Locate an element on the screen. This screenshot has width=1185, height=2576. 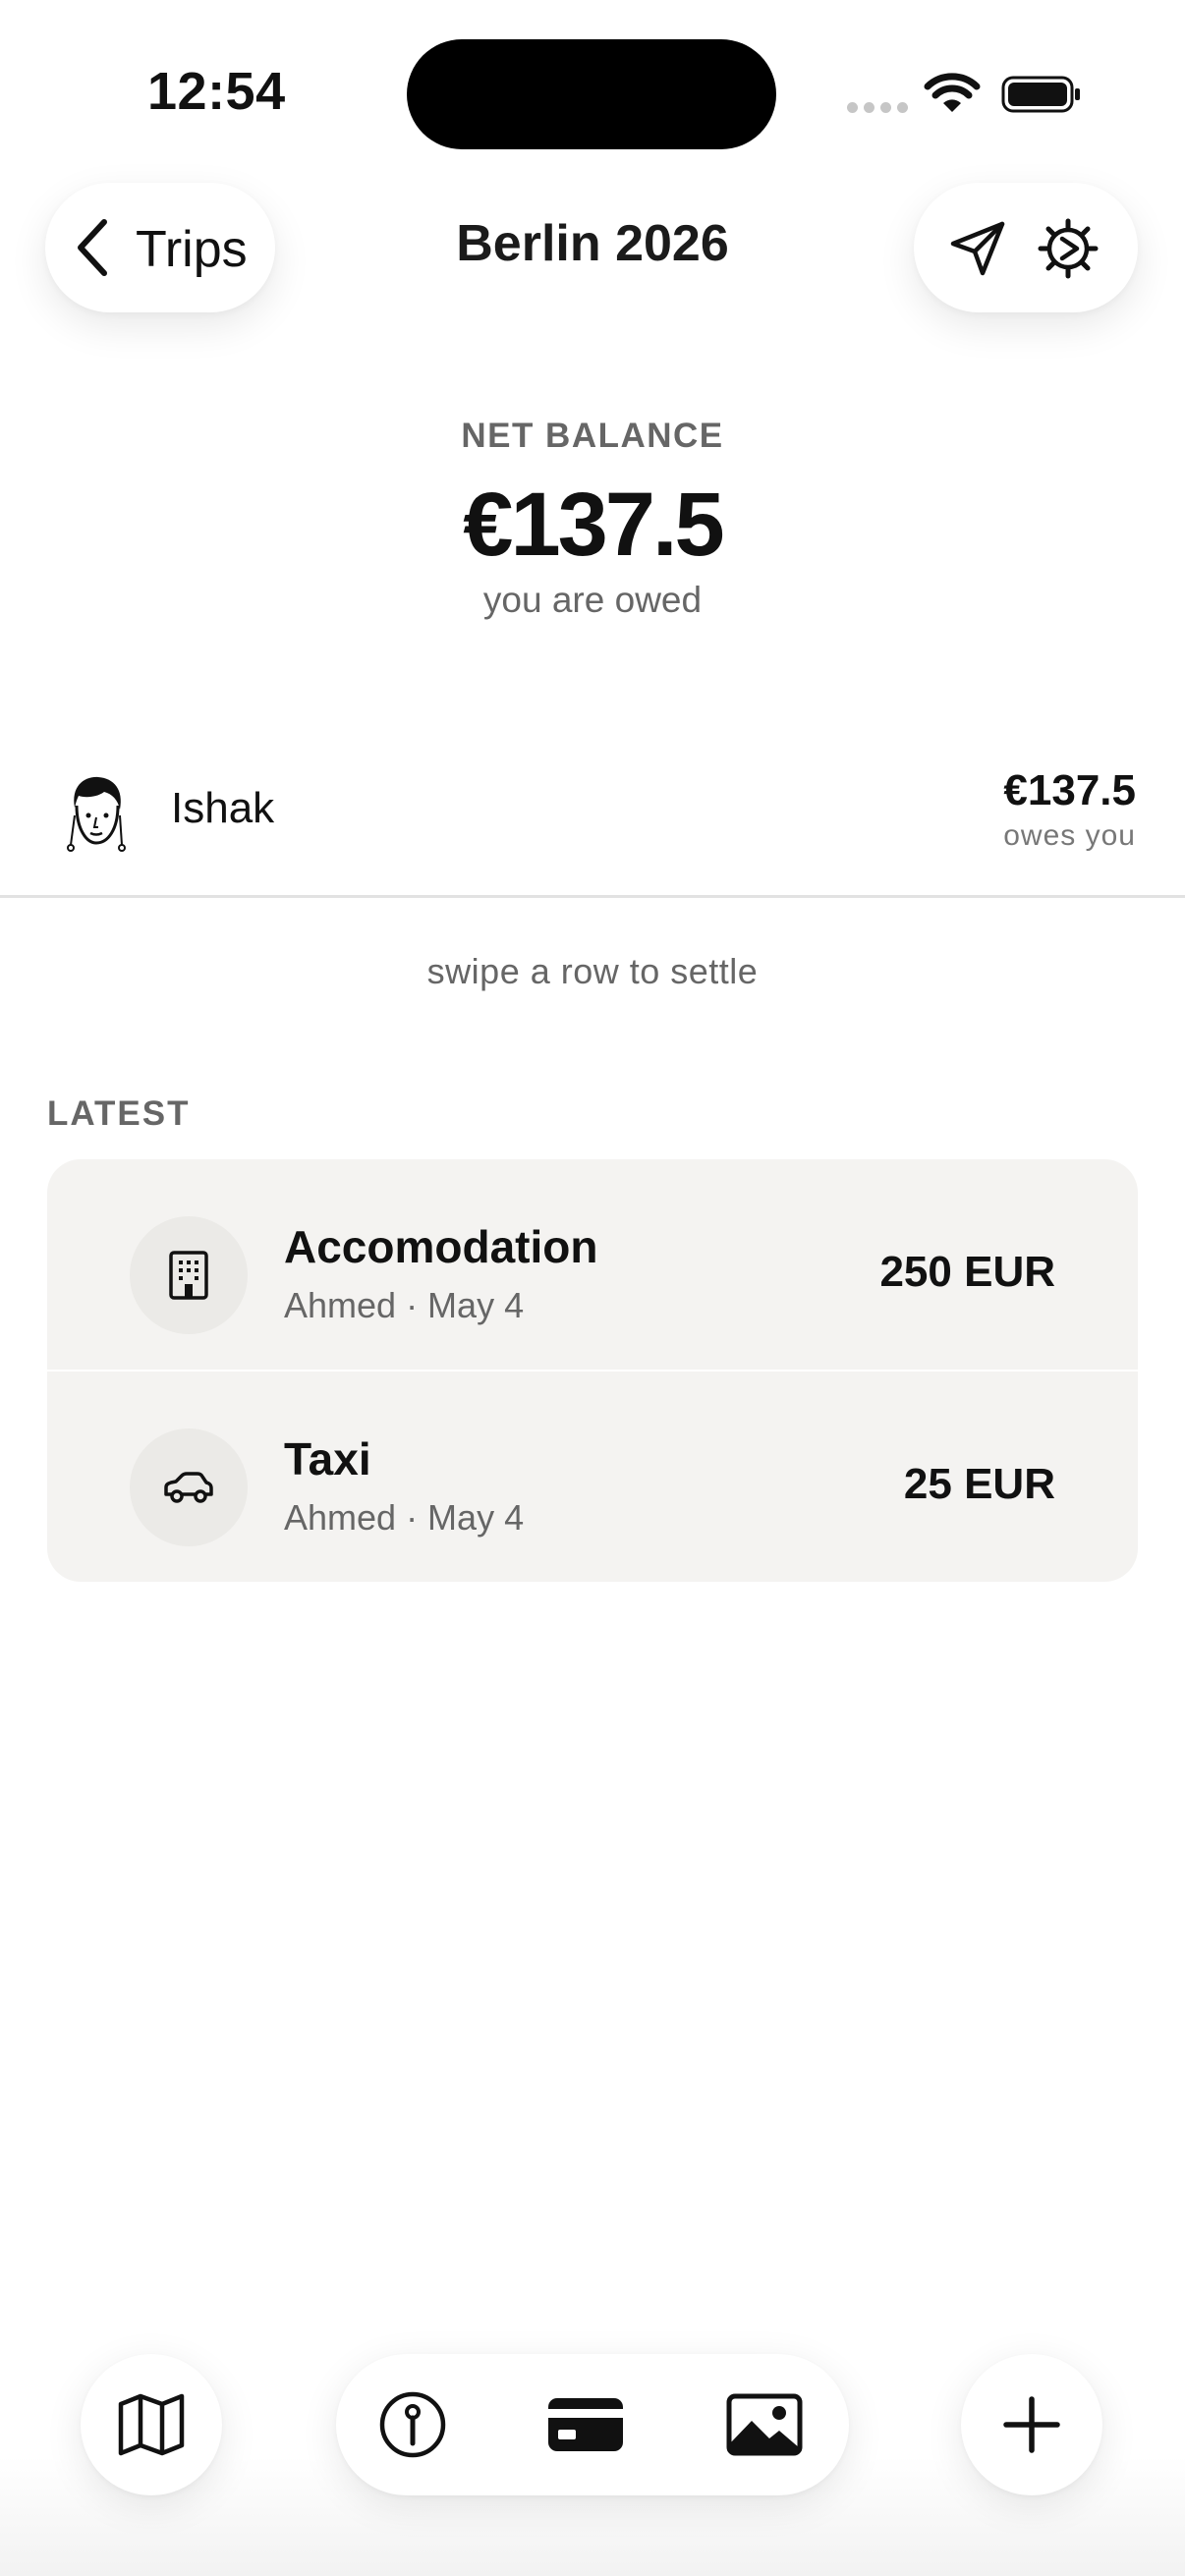
gear-icon is located at coordinates (1069, 248).